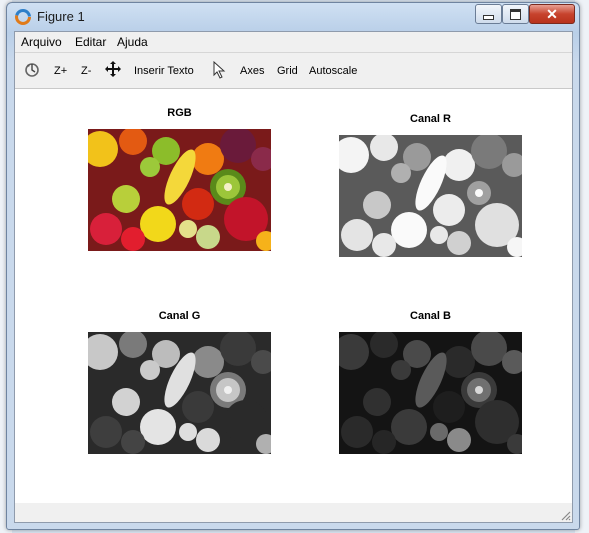 The image size is (589, 533). I want to click on maximize-button, so click(515, 14).